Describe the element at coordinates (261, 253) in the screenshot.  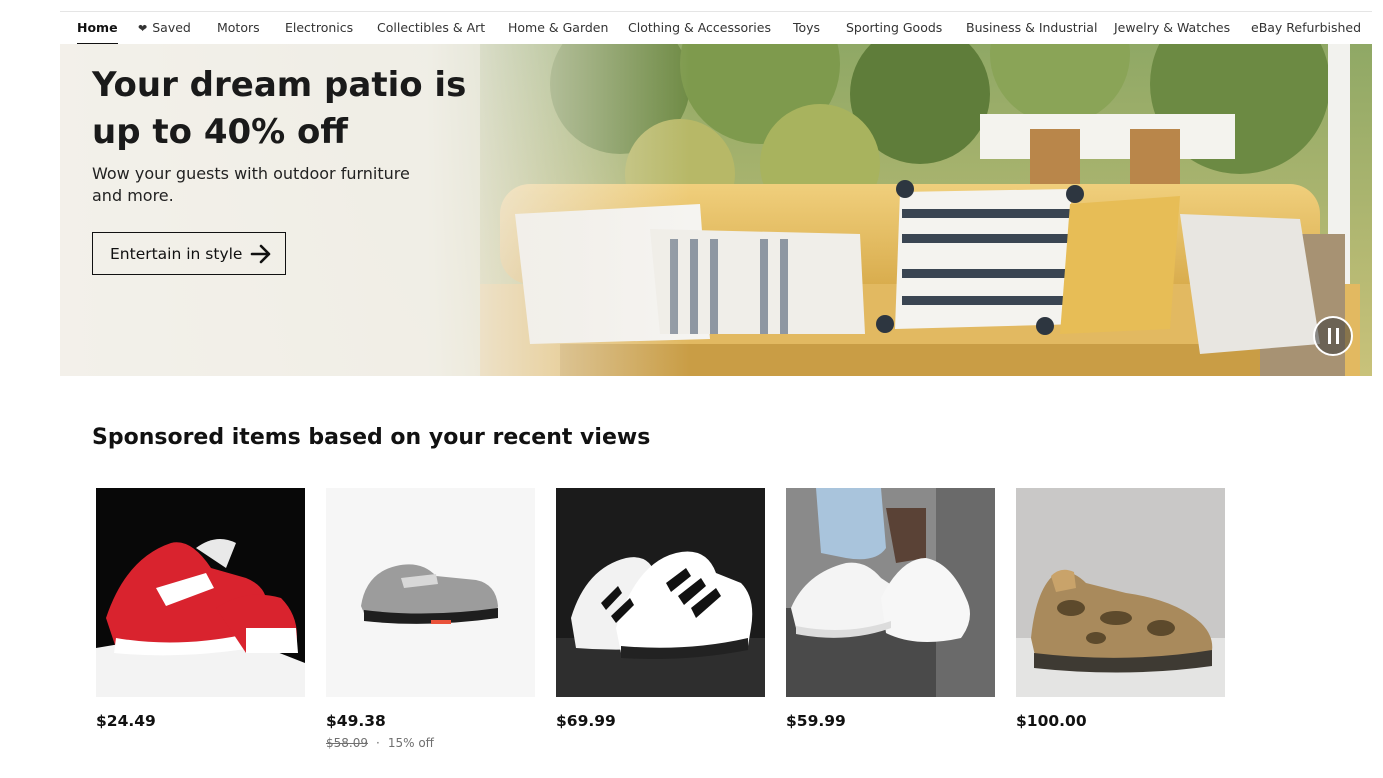
I see `arrow-right-icon` at that location.